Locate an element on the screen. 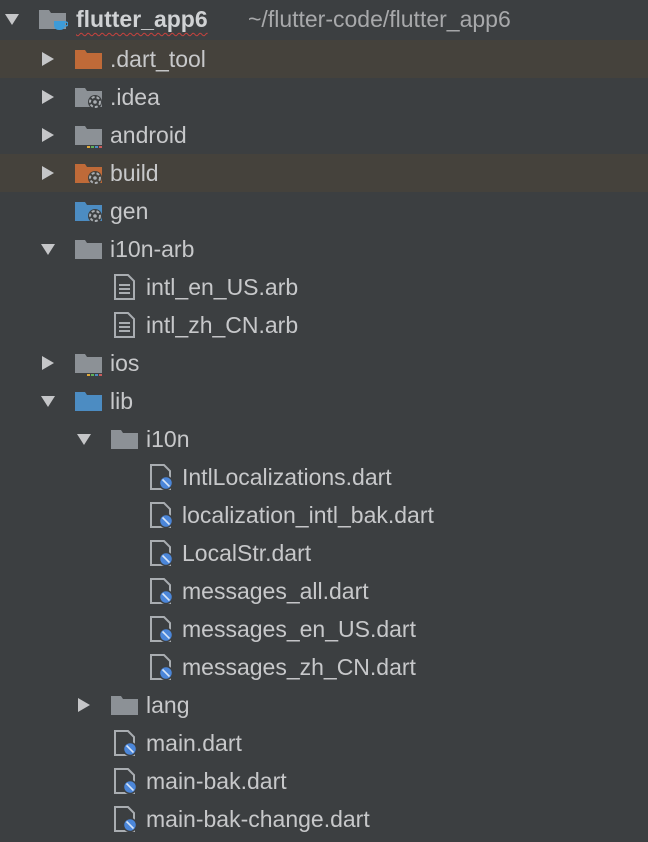 The height and width of the screenshot is (842, 648). tree-row-android: android is located at coordinates (324, 135).